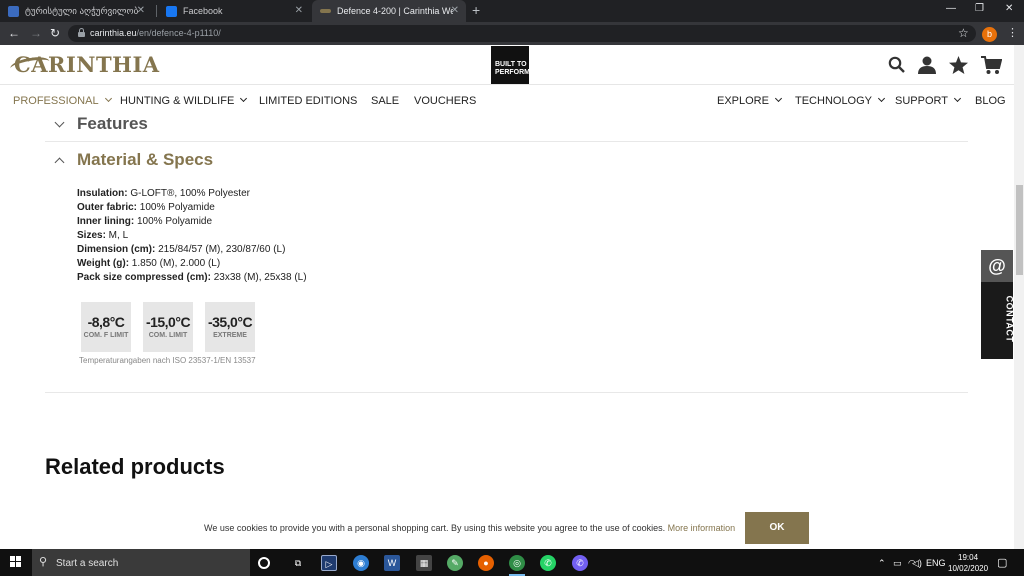 The height and width of the screenshot is (576, 1024). Describe the element at coordinates (184, 100) in the screenshot. I see `nav-hunting-wildlife: HUNTING & WILDLIFE` at that location.